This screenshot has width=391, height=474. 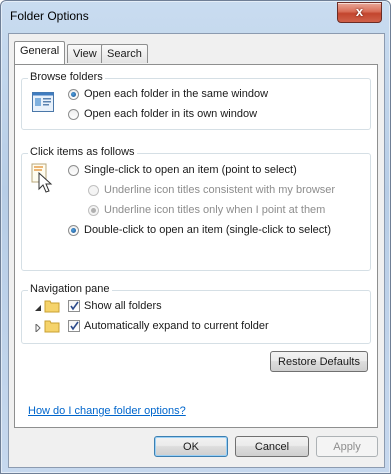 I want to click on cancel-button: Cancel, so click(x=272, y=446).